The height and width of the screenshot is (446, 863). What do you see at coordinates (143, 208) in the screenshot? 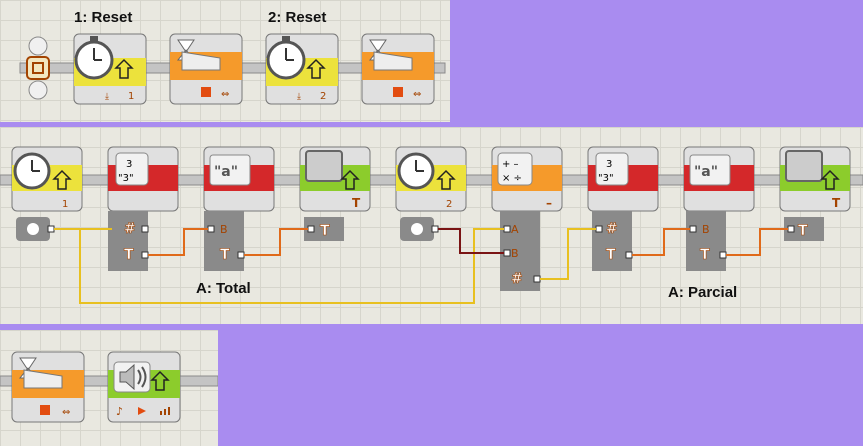
I see `number-to-text-block-1: 3 "3" # T` at bounding box center [143, 208].